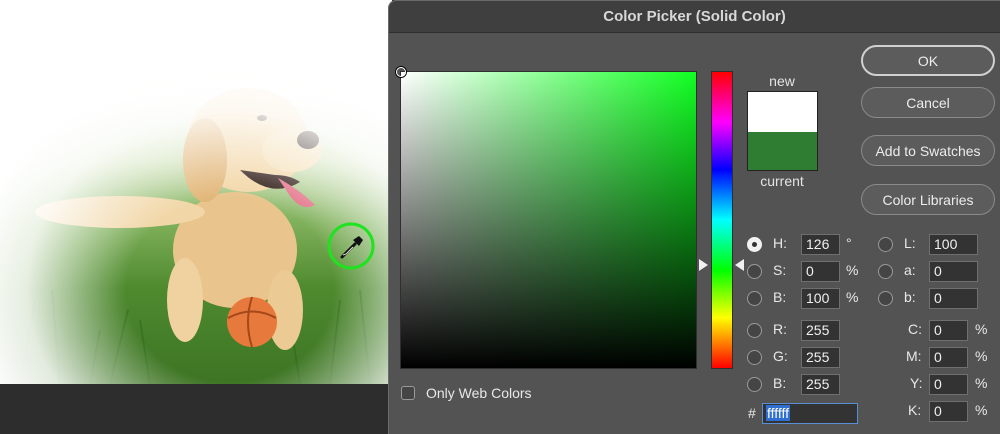 The height and width of the screenshot is (434, 1000). What do you see at coordinates (778, 413) in the screenshot?
I see `hex-value-selection: ffffff` at bounding box center [778, 413].